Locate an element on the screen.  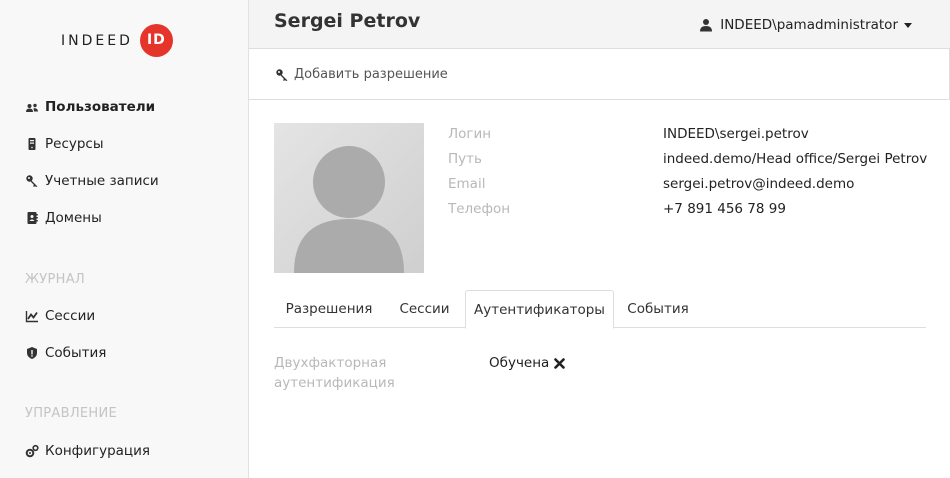
user-menu-label: INDEED\pamadministrator is located at coordinates (809, 25).